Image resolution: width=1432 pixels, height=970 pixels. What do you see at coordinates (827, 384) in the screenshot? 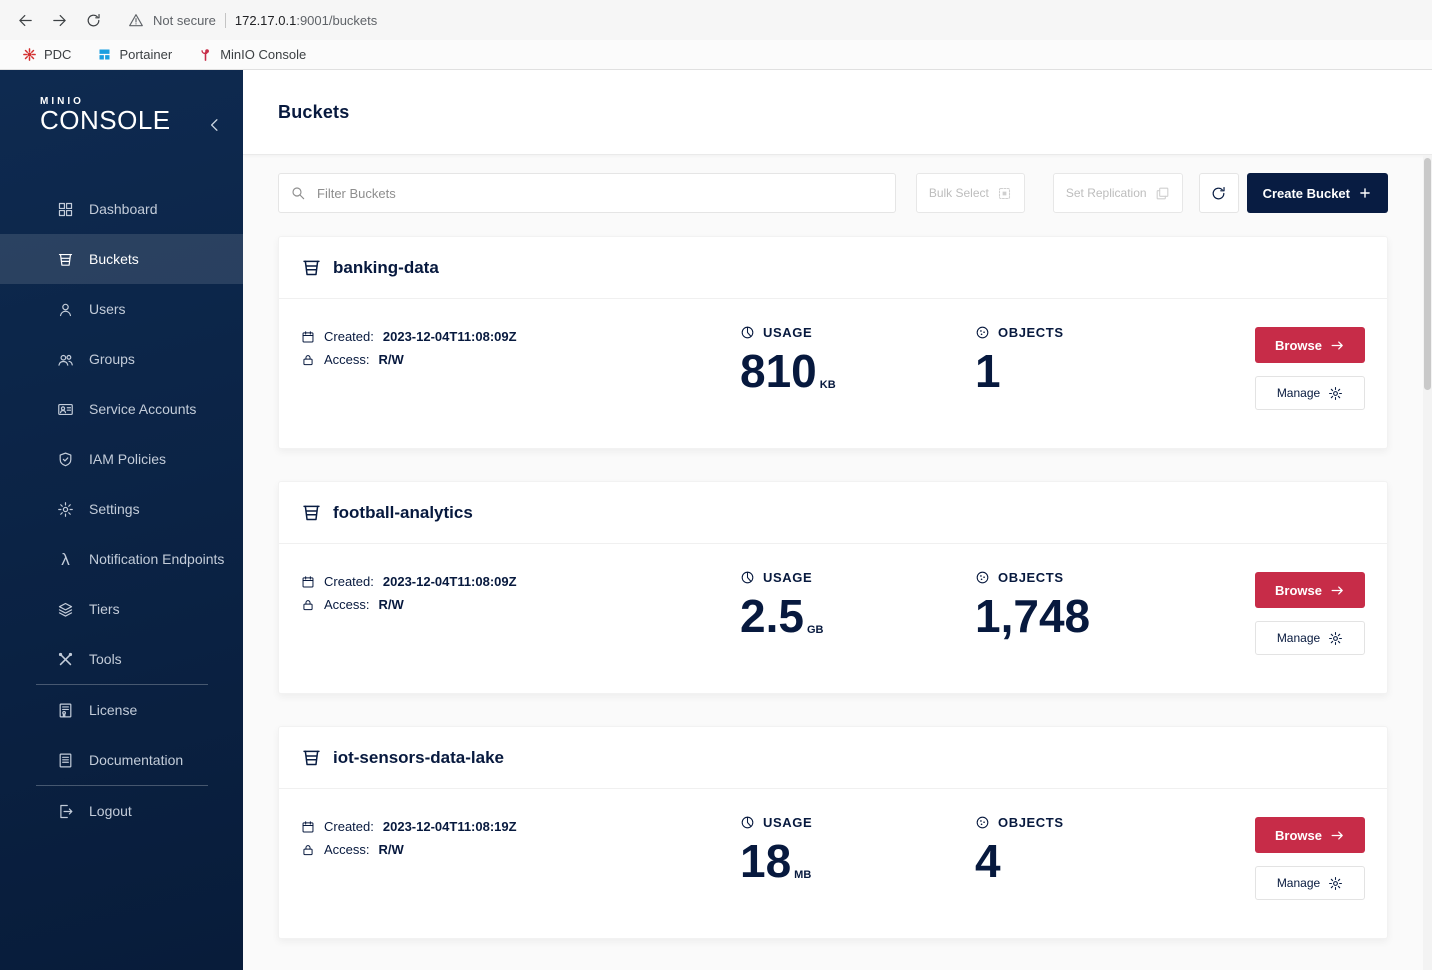
I see `usage-unit: KB` at bounding box center [827, 384].